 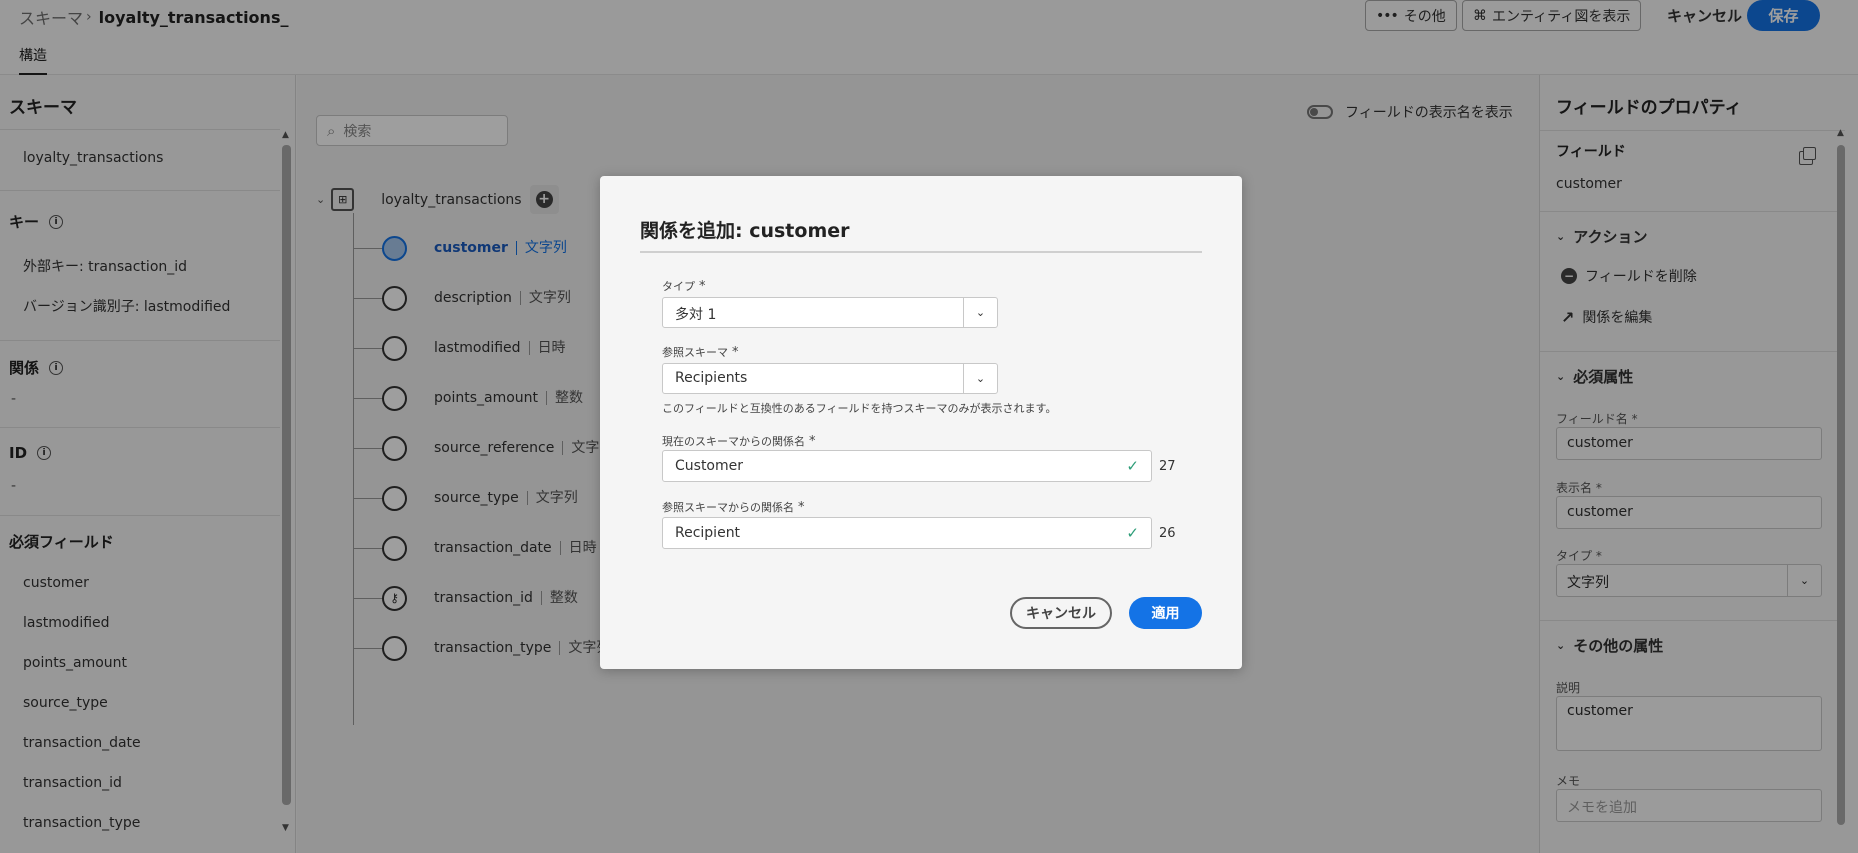 I want to click on type-field-label: タイプ *, so click(x=684, y=286).